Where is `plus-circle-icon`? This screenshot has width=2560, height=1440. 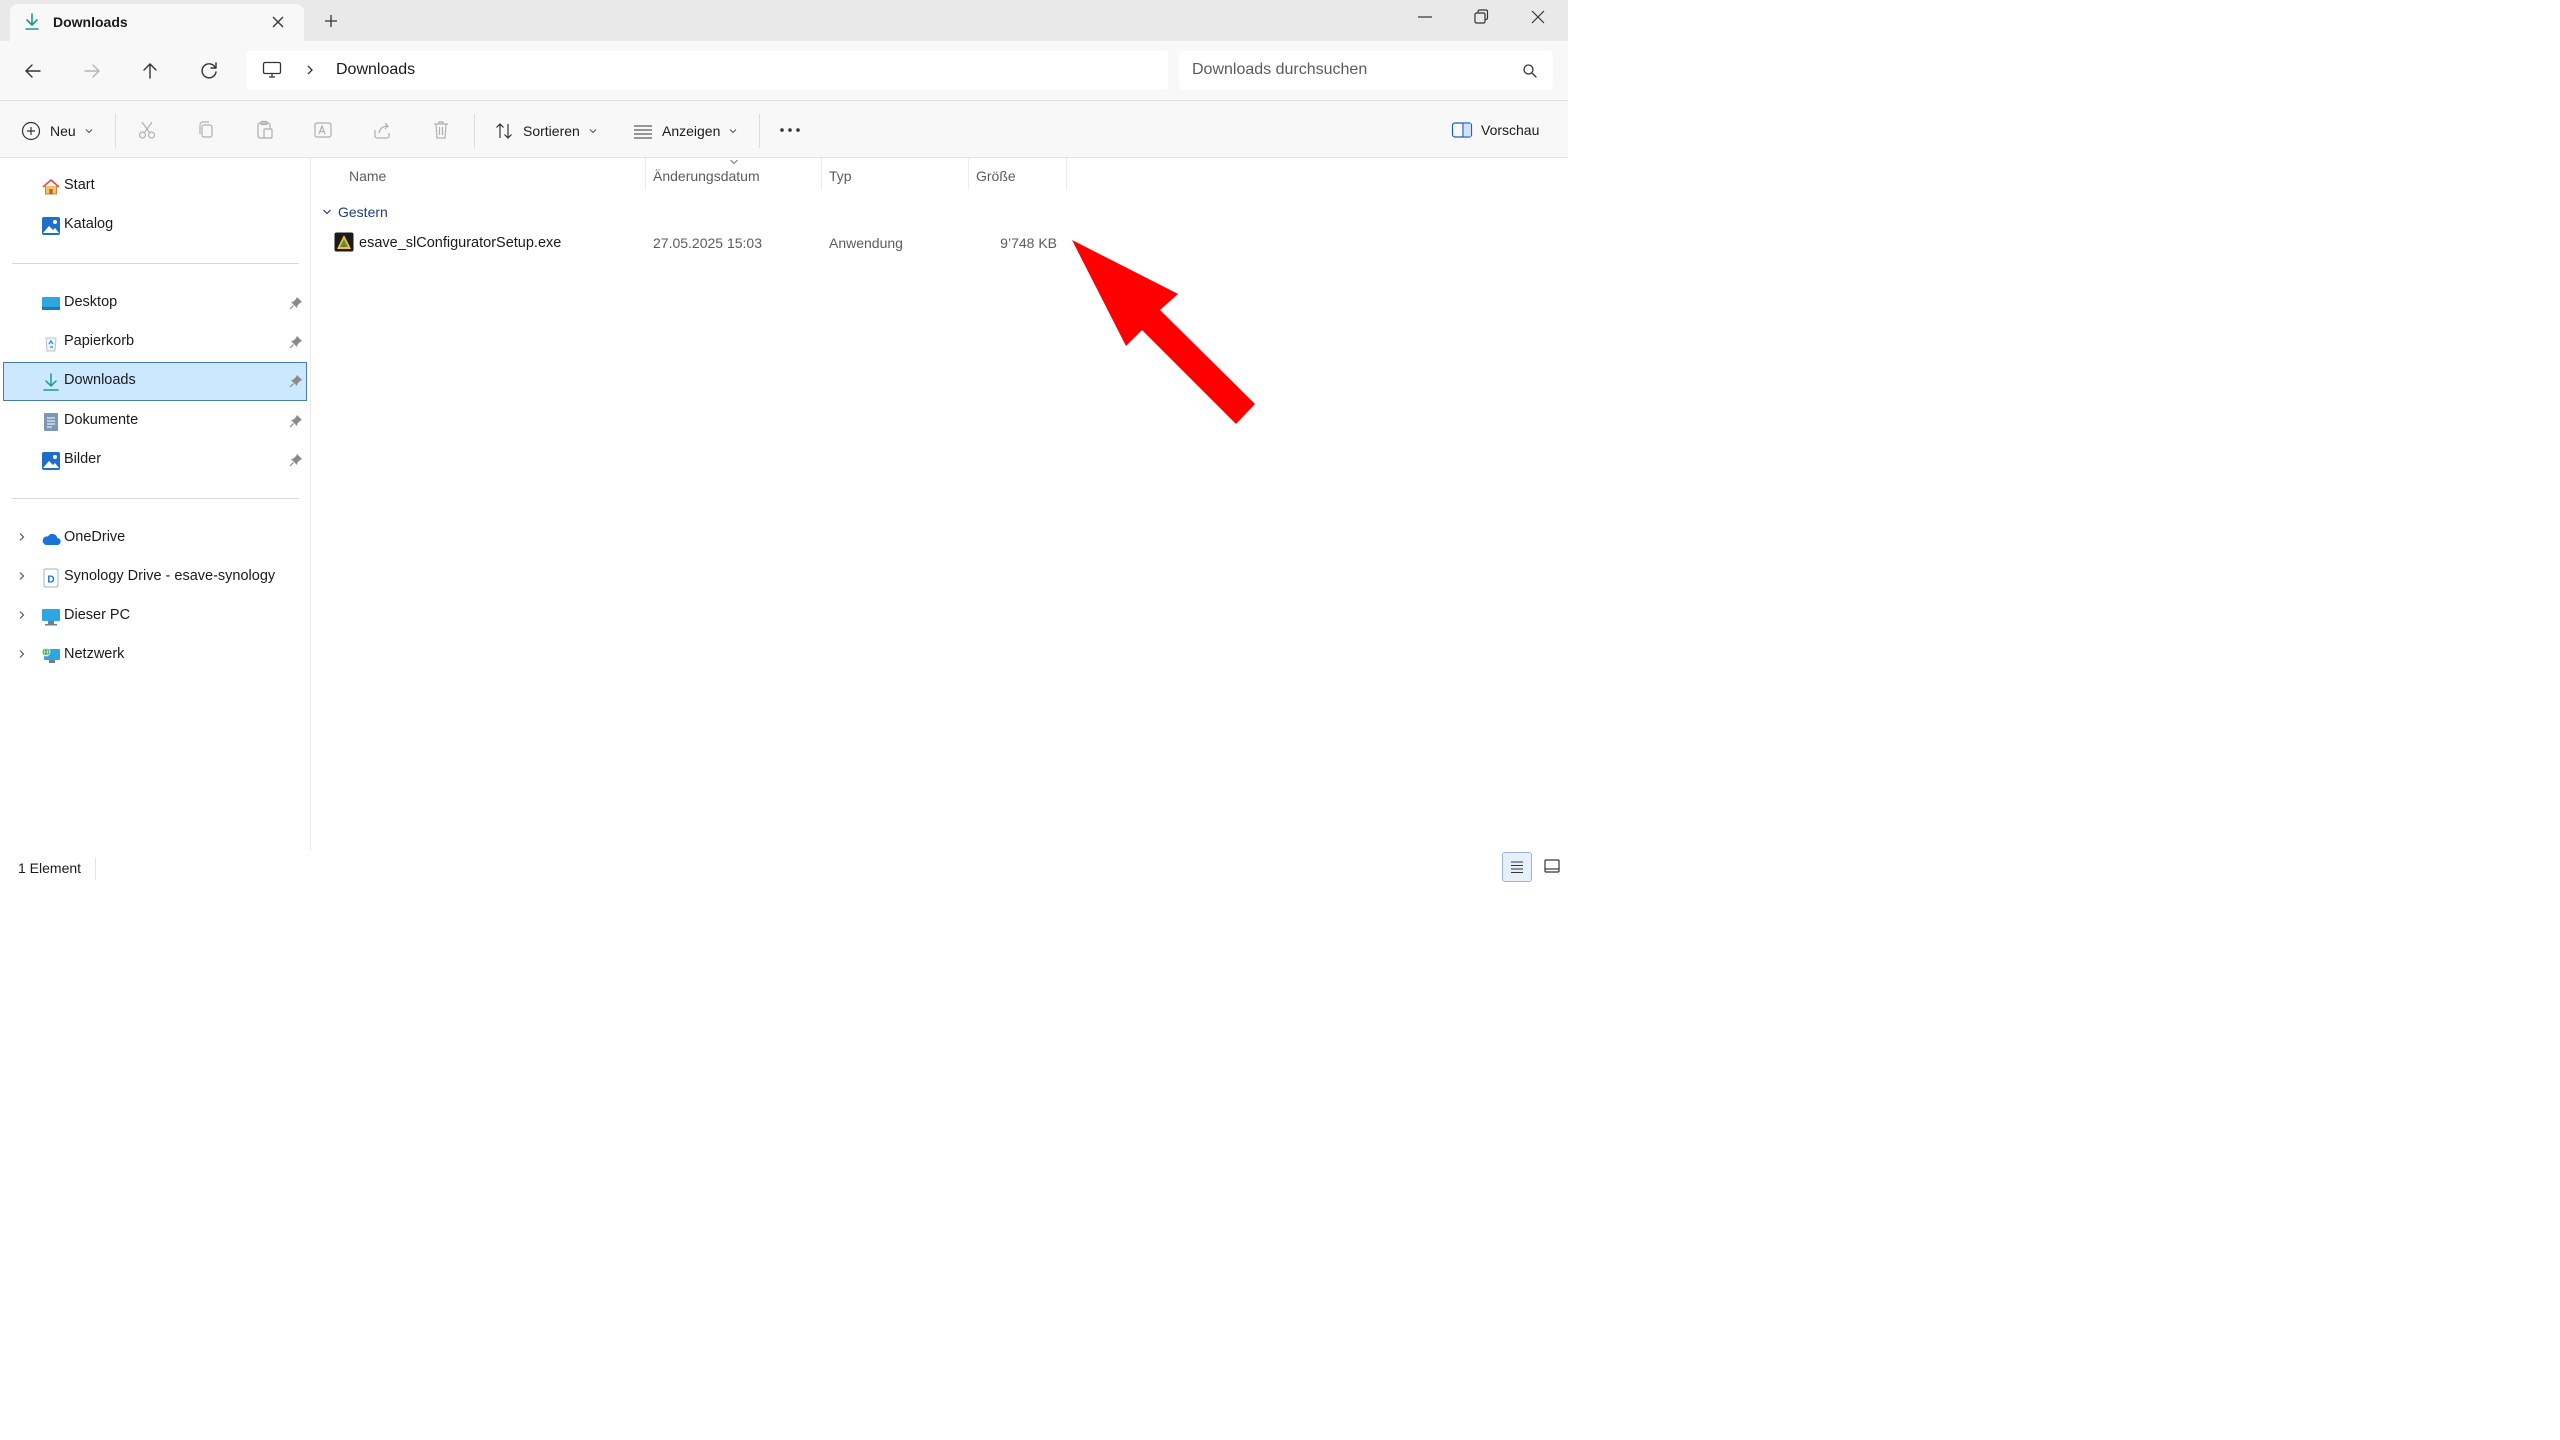
plus-circle-icon is located at coordinates (31, 131).